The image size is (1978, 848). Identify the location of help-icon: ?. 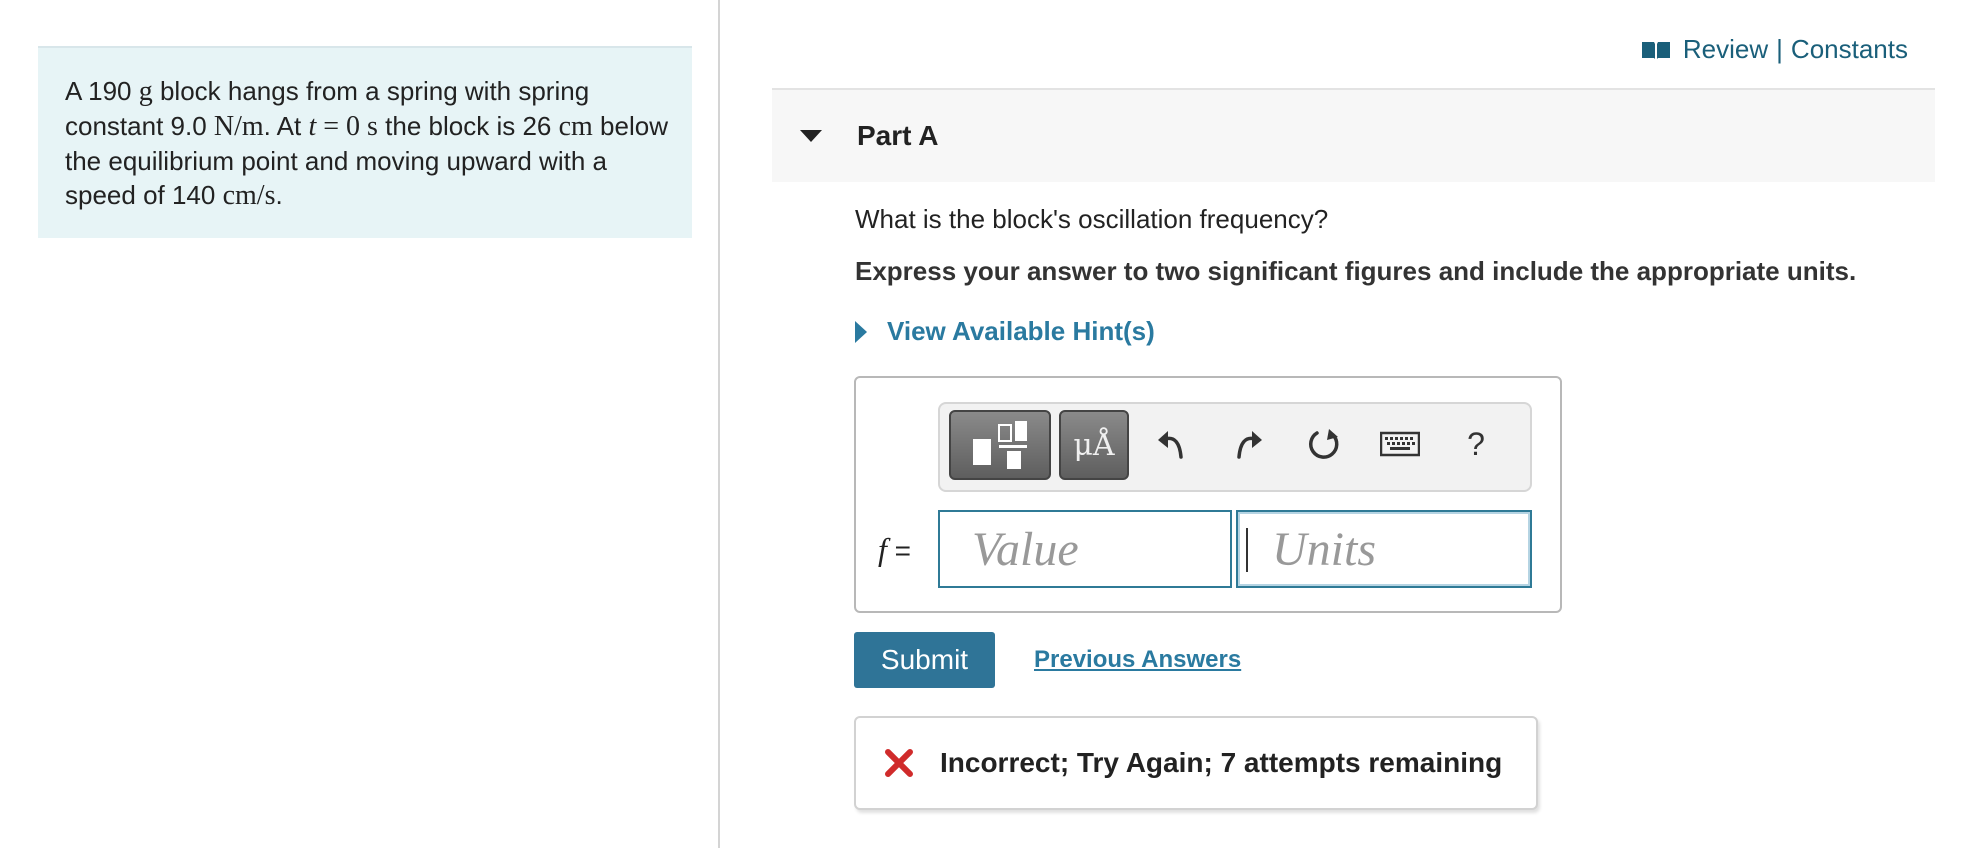
(1476, 443).